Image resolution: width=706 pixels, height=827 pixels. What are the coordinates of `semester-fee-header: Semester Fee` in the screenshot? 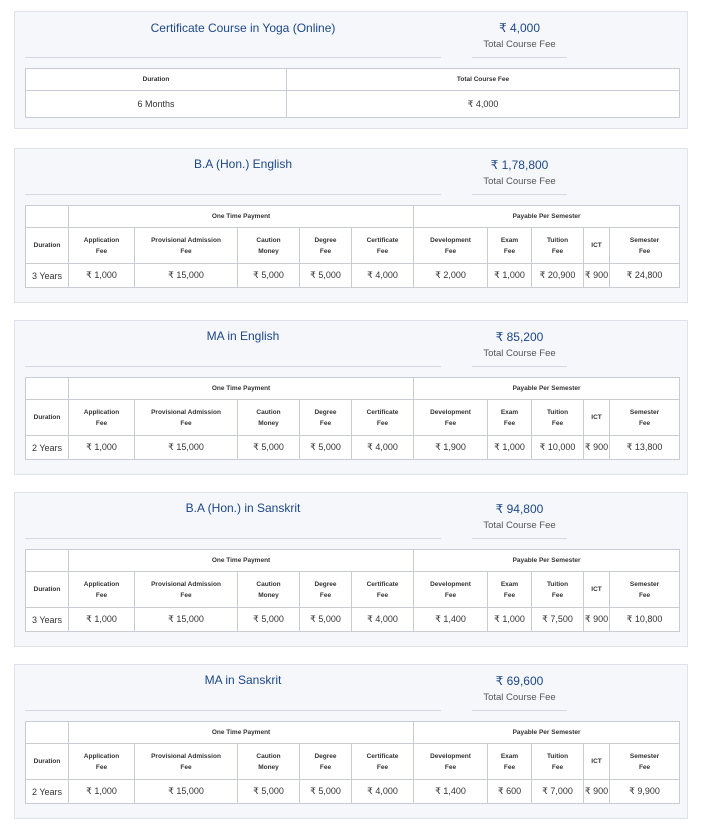 It's located at (645, 245).